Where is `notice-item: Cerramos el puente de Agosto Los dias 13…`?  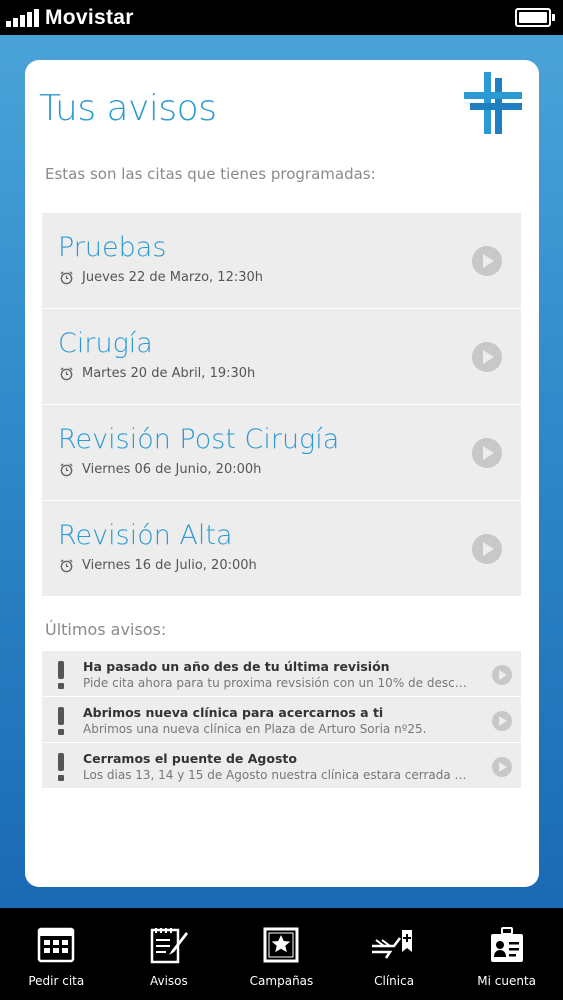 notice-item: Cerramos el puente de Agosto Los dias 13… is located at coordinates (281, 766).